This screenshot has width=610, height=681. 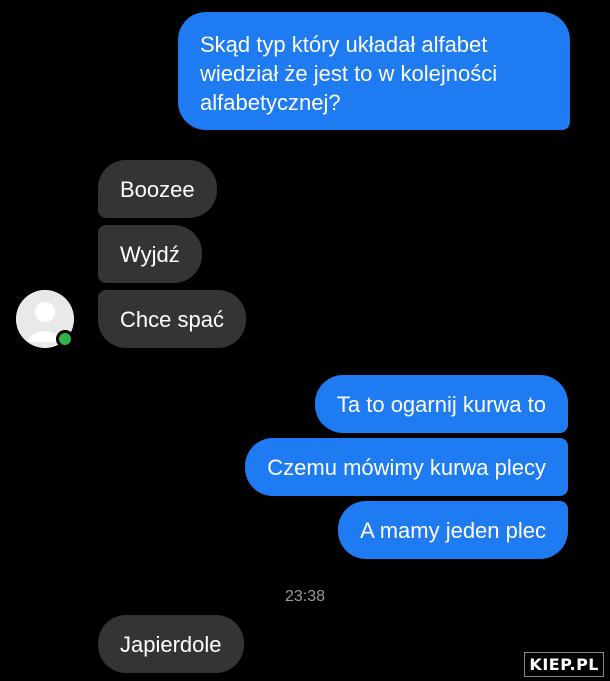 I want to click on outgoing-message: Czemu mówimy kurwa plecy, so click(x=406, y=467).